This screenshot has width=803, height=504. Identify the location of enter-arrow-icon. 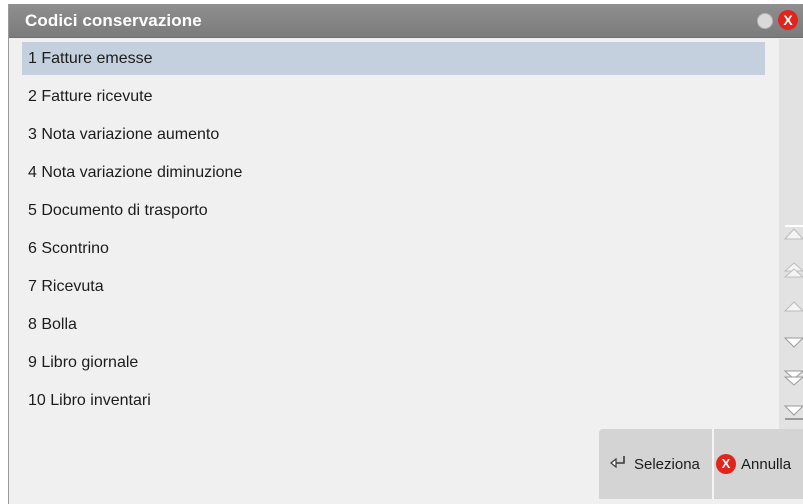
(619, 464).